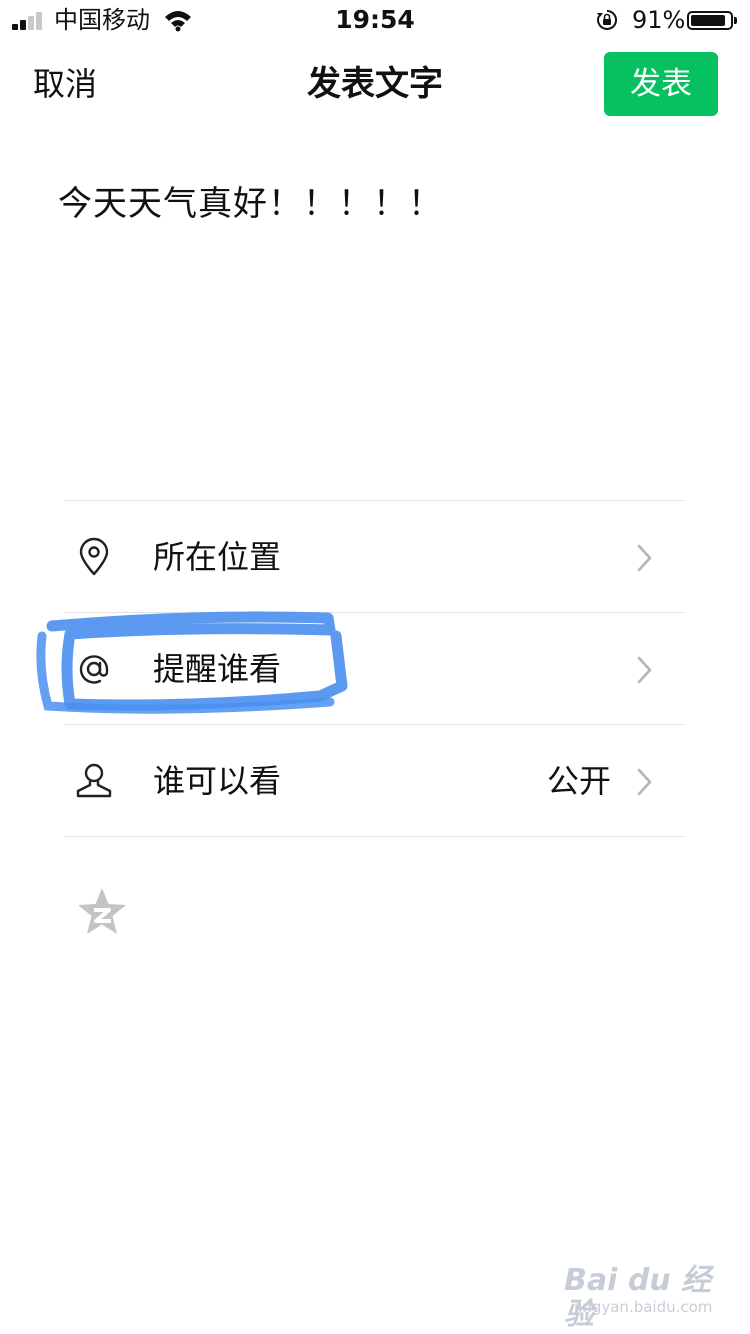  I want to click on qzone-star-icon, so click(102, 912).